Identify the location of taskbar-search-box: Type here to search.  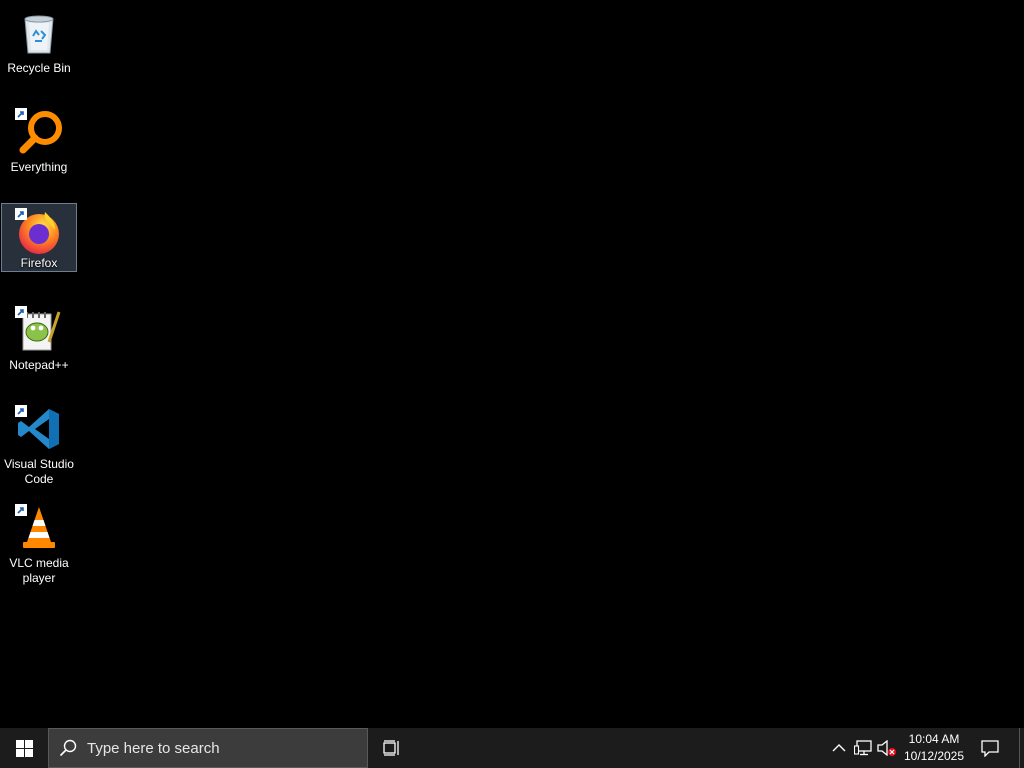
(208, 748).